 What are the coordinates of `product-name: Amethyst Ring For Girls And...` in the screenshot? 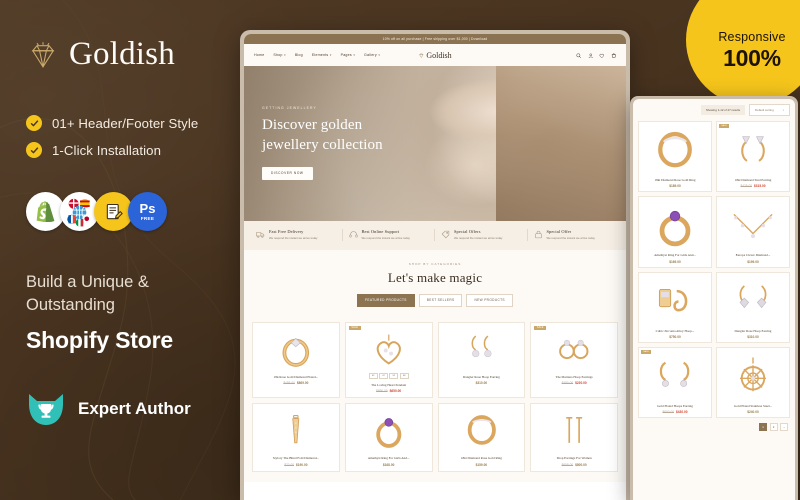 It's located at (675, 255).